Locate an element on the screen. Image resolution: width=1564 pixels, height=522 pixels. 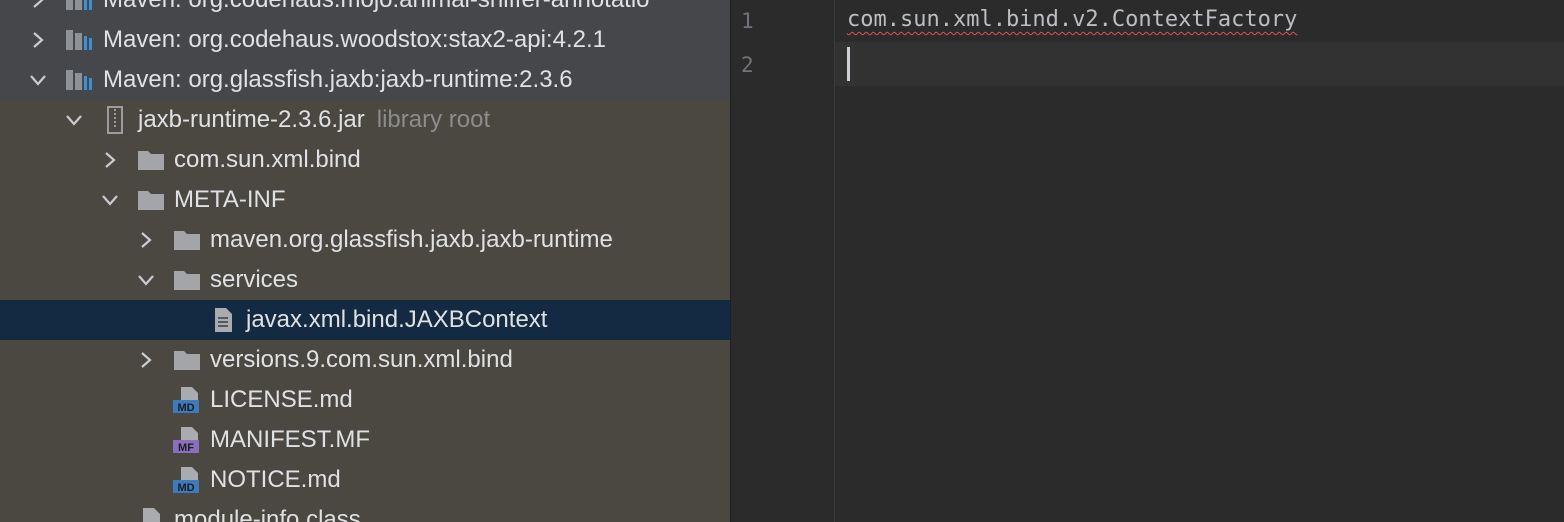
tree-row-com-sun-xml-bind: com.sun.xml.bind is located at coordinates (365, 160).